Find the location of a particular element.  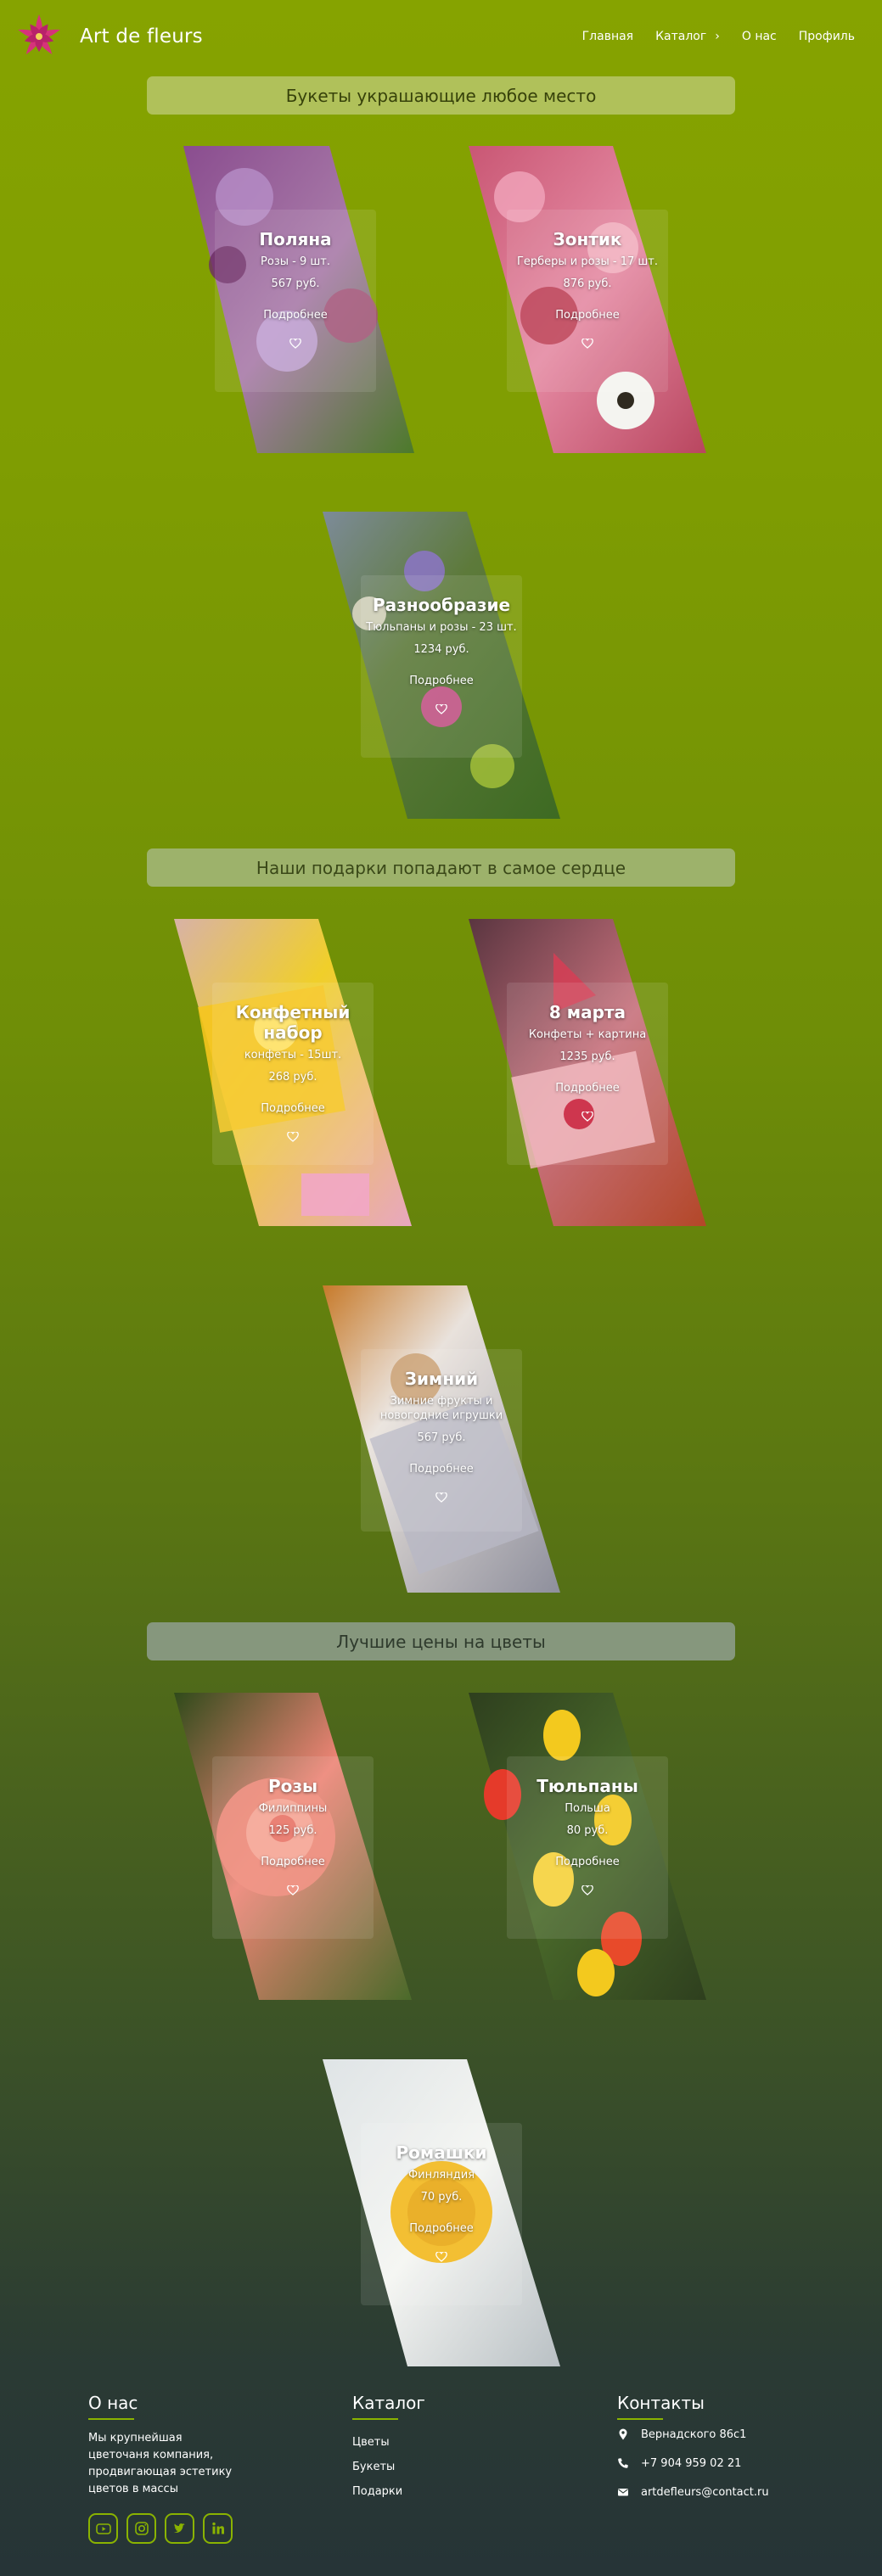

card-price: 876 руб. is located at coordinates (587, 283).